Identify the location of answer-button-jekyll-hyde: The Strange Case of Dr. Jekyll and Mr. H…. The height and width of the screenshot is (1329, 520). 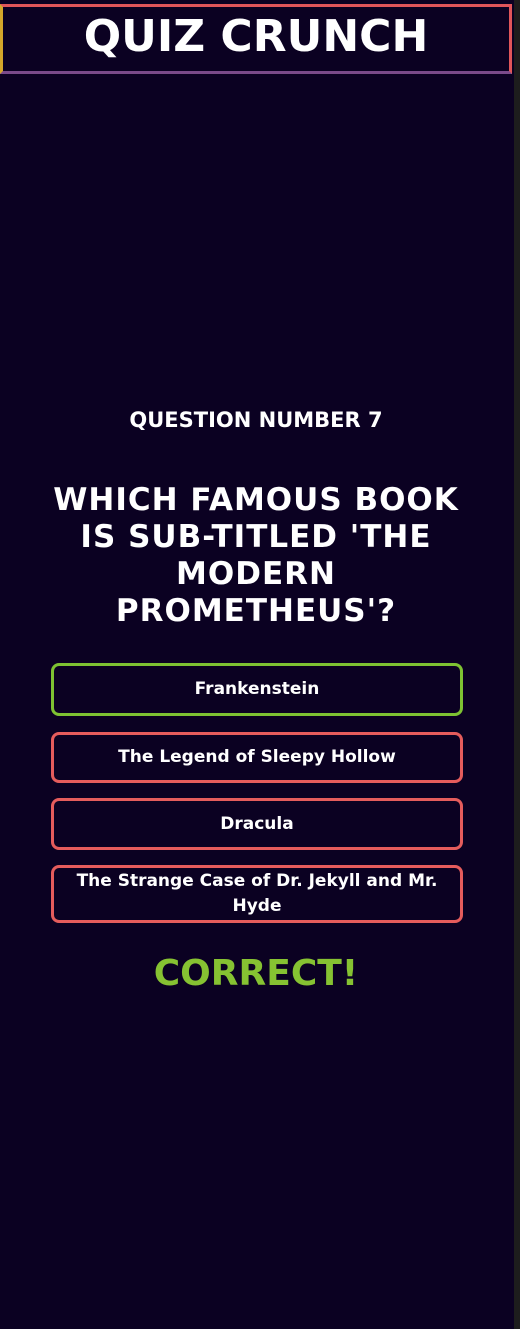
(257, 894).